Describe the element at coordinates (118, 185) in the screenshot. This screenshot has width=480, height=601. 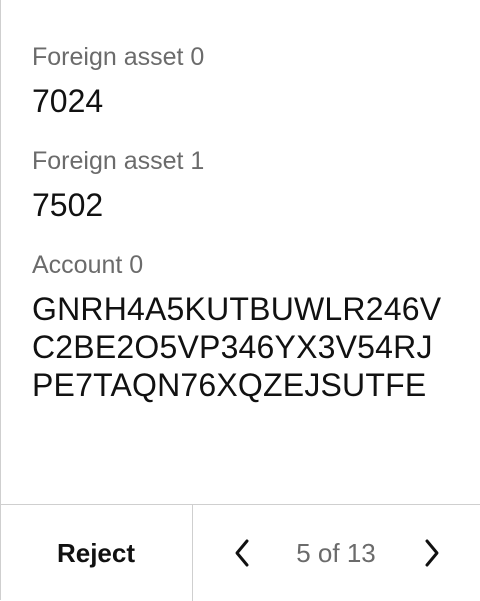
I see `field-foreign-asset-1: Foreign asset 1 7502` at that location.